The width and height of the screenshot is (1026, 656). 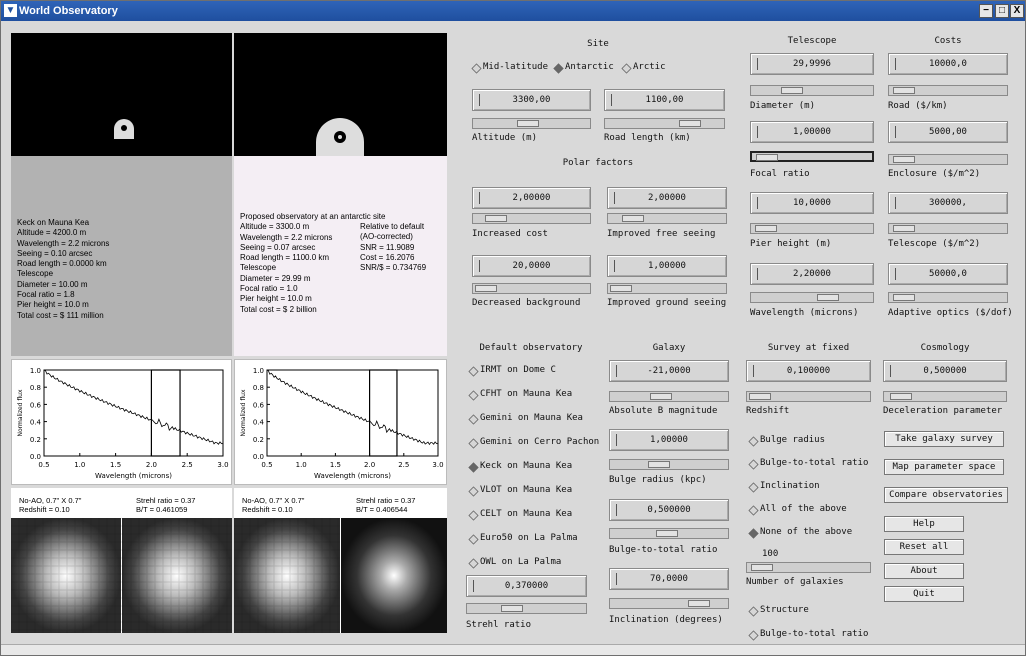 I want to click on free-seeing-input: 2,00000, so click(x=667, y=198).